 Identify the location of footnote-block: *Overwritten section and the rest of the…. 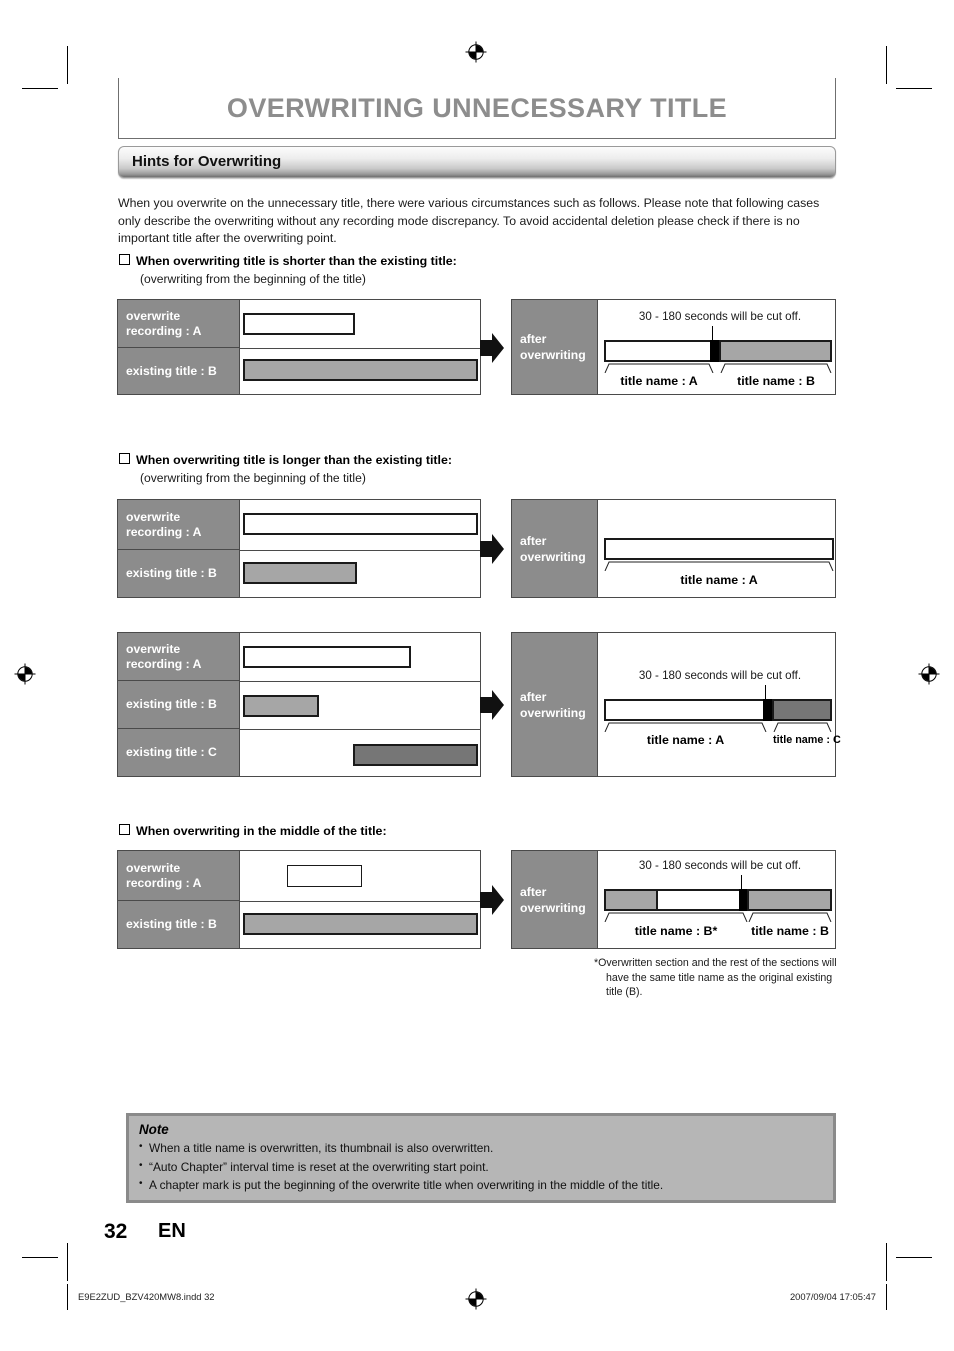
(719, 978).